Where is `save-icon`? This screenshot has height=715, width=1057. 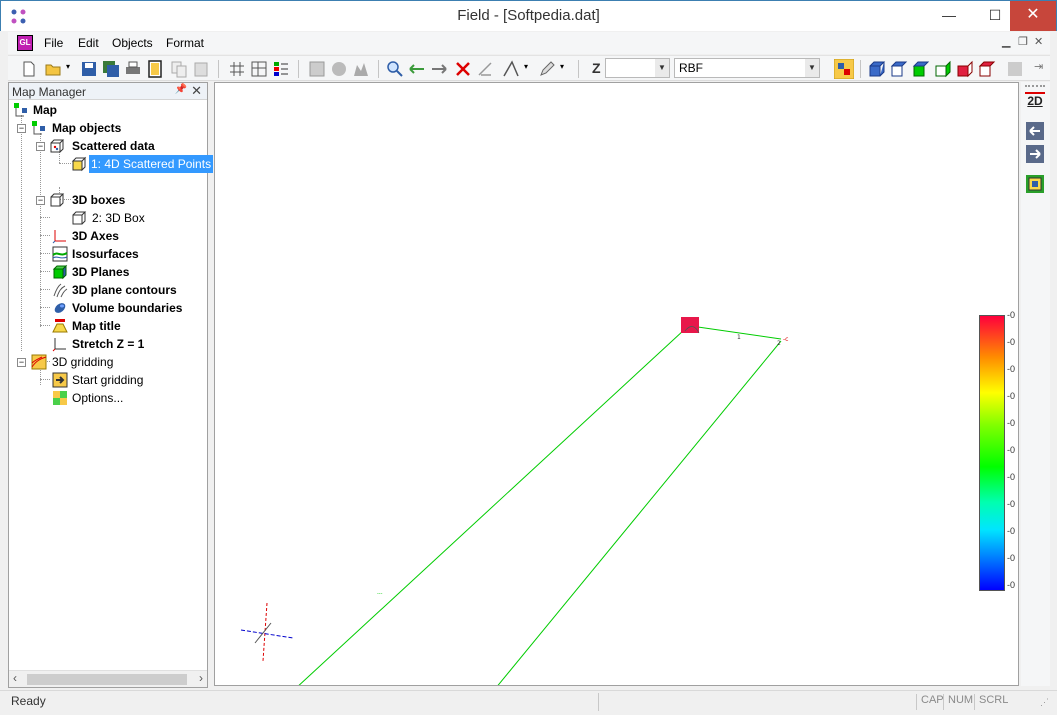
save-icon is located at coordinates (89, 69).